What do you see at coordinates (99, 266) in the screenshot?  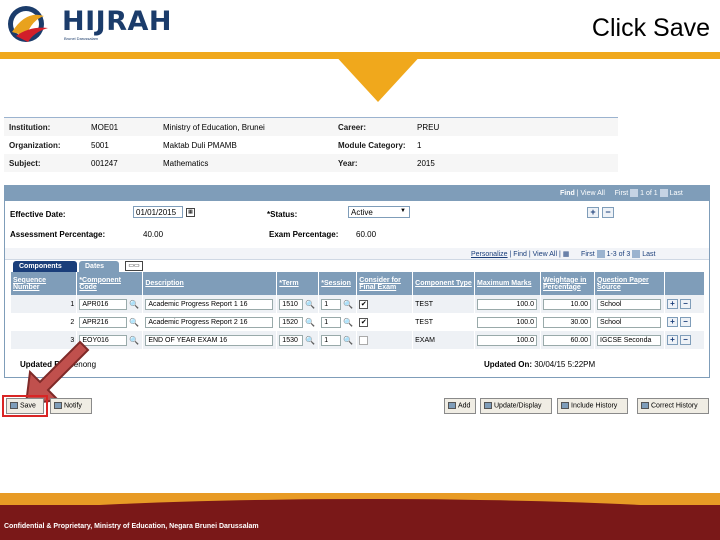 I see `tab-dates: Dates` at bounding box center [99, 266].